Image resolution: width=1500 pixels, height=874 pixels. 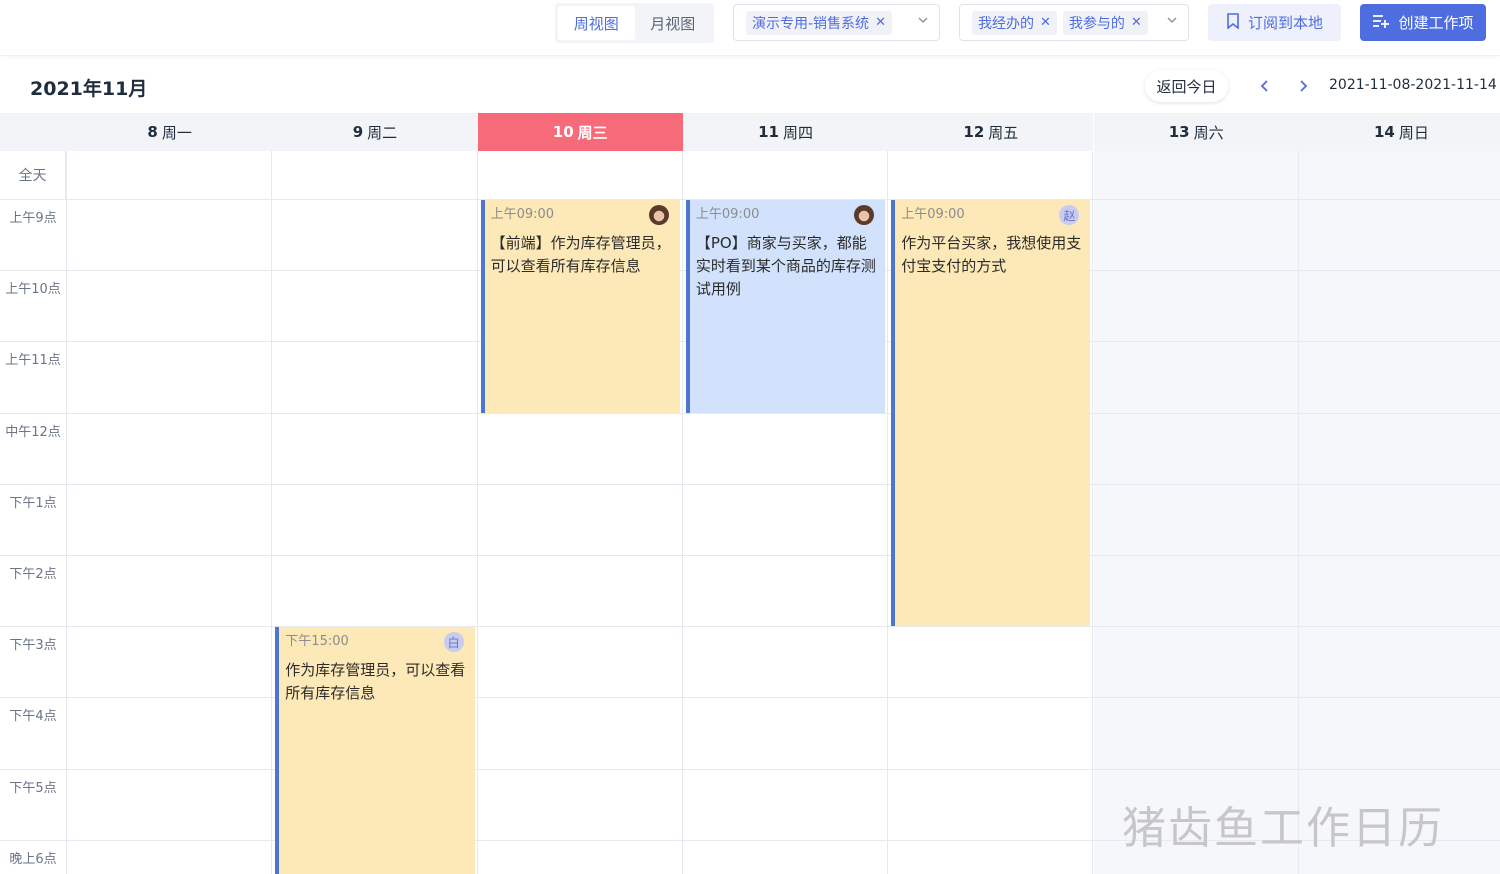 What do you see at coordinates (1096, 23) in the screenshot?
I see `role-filter-chip-label: 我参与的` at bounding box center [1096, 23].